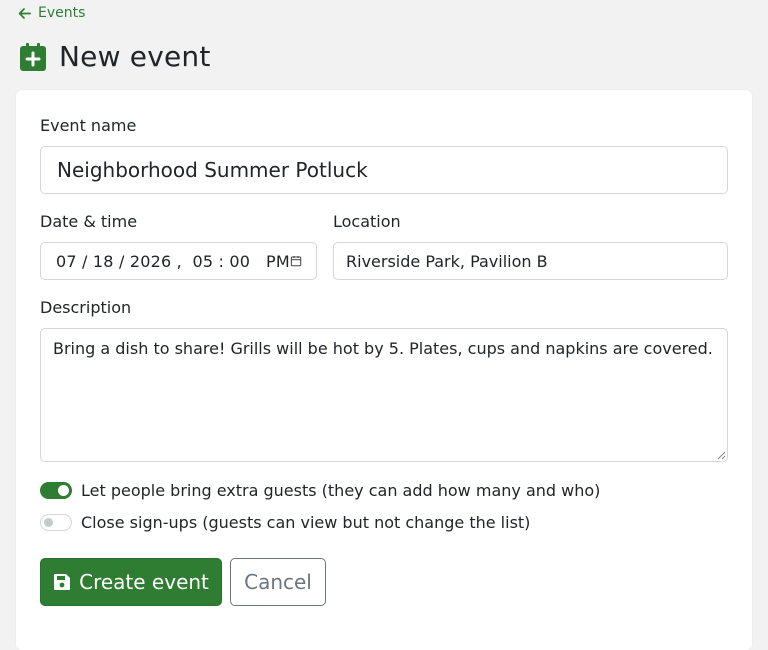  What do you see at coordinates (173, 261) in the screenshot?
I see `datetime-value: 07 / 18 / 2026 , 05 : 00 PM` at bounding box center [173, 261].